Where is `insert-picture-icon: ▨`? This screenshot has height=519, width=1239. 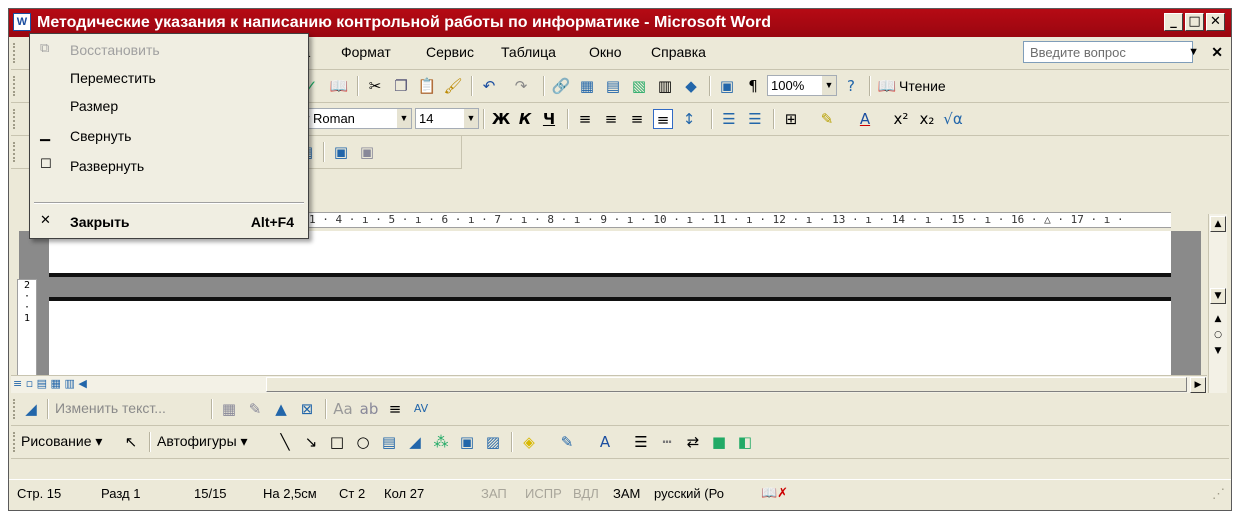
insert-picture-icon: ▨ is located at coordinates (493, 442).